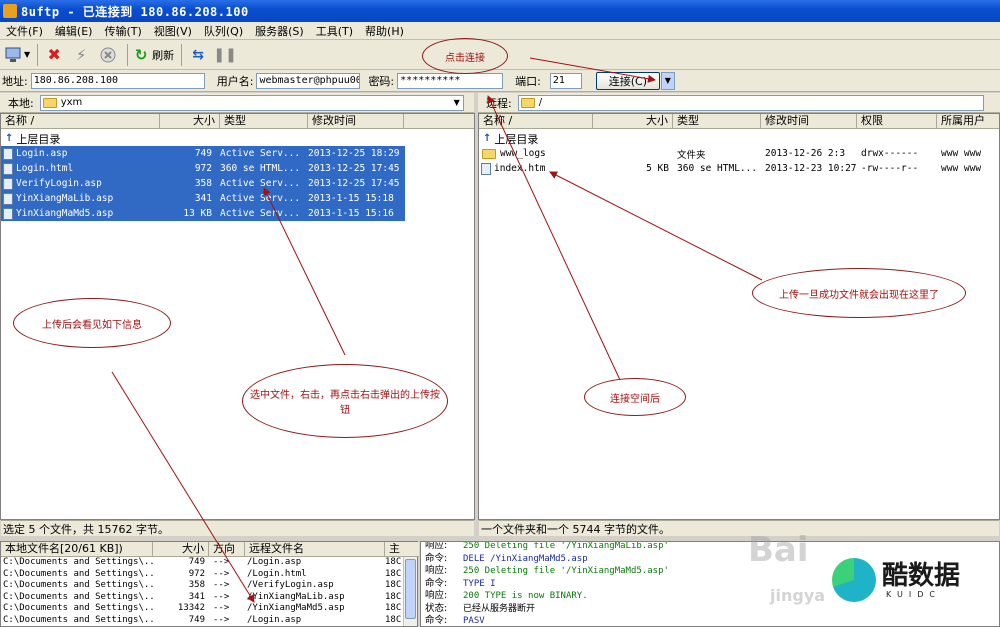 The height and width of the screenshot is (627, 1000). I want to click on col-owner: 所属用户, so click(968, 121).